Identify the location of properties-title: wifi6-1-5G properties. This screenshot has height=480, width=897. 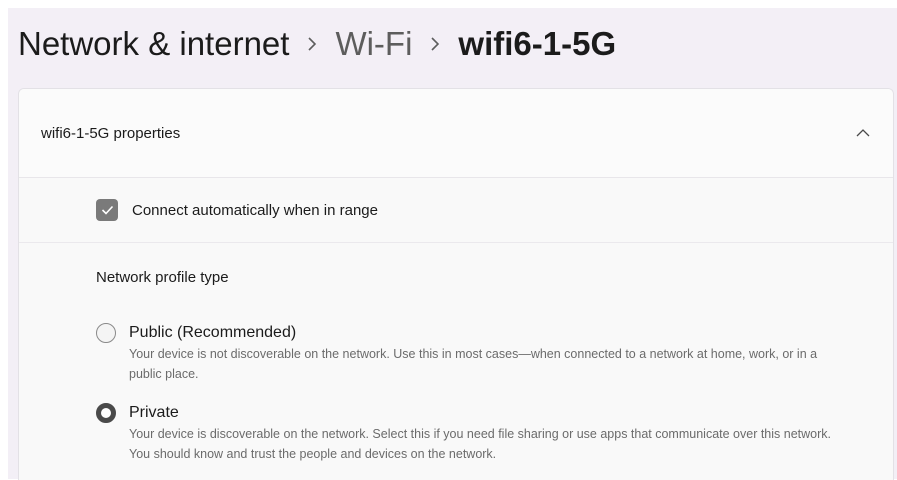
(111, 133).